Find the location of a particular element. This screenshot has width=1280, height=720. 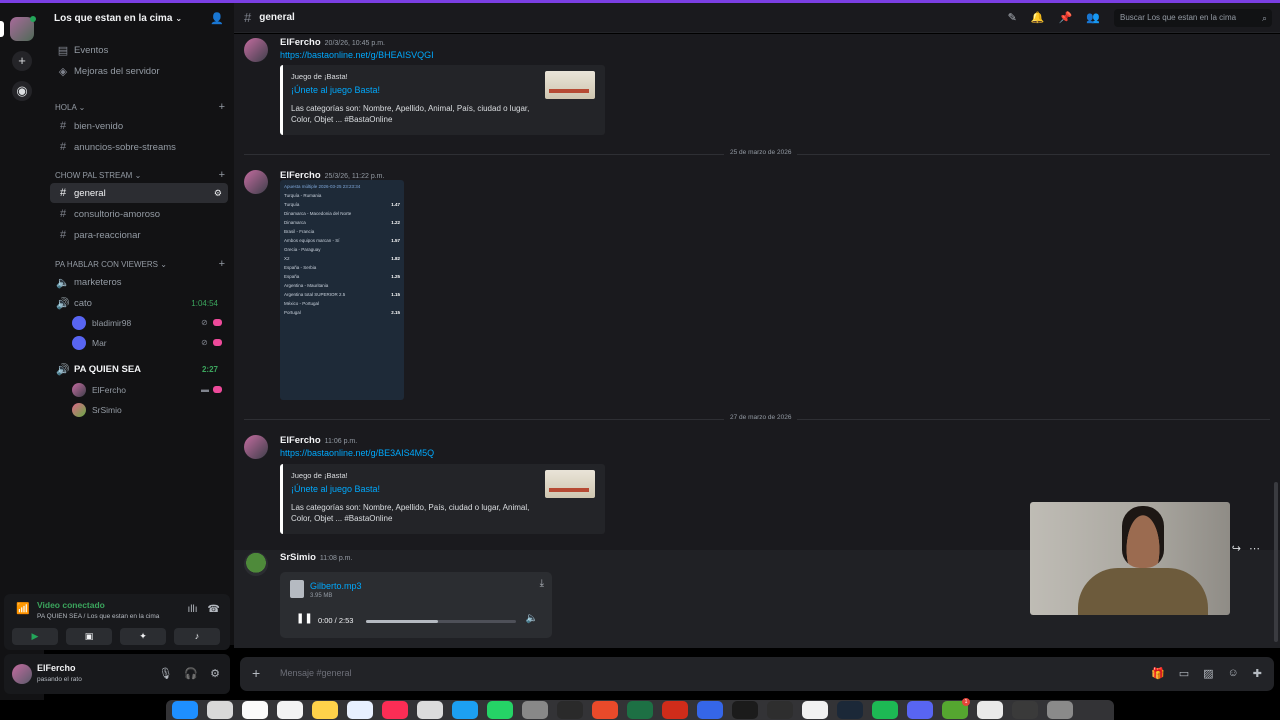

channel-anuncios: # anuncios-sobre-streams is located at coordinates (139, 147).